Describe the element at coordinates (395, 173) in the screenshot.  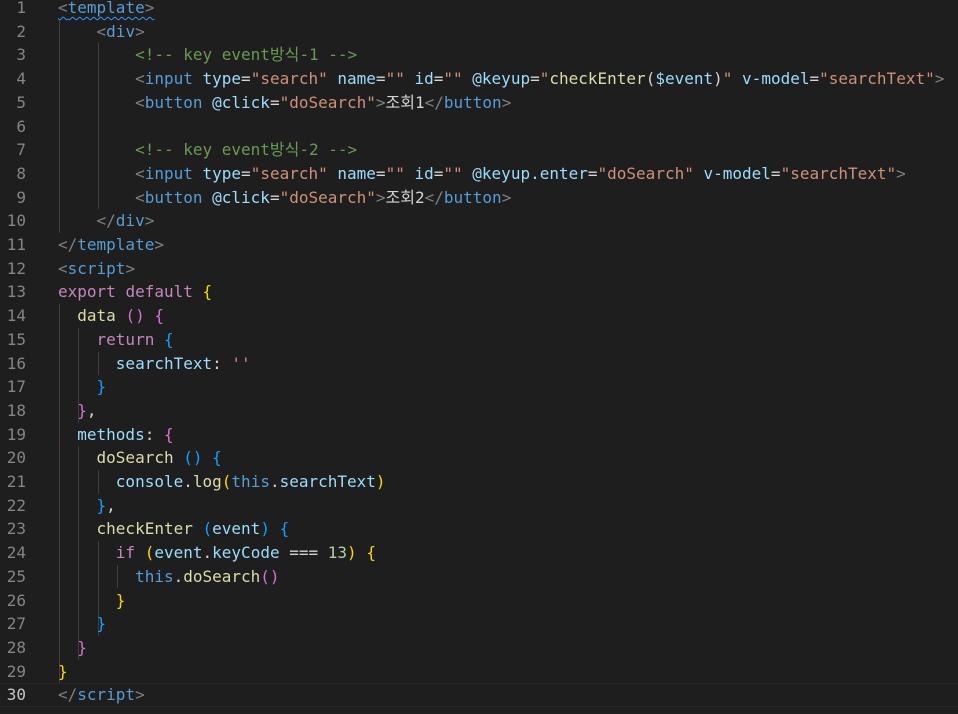
I see `code-token: ""` at that location.